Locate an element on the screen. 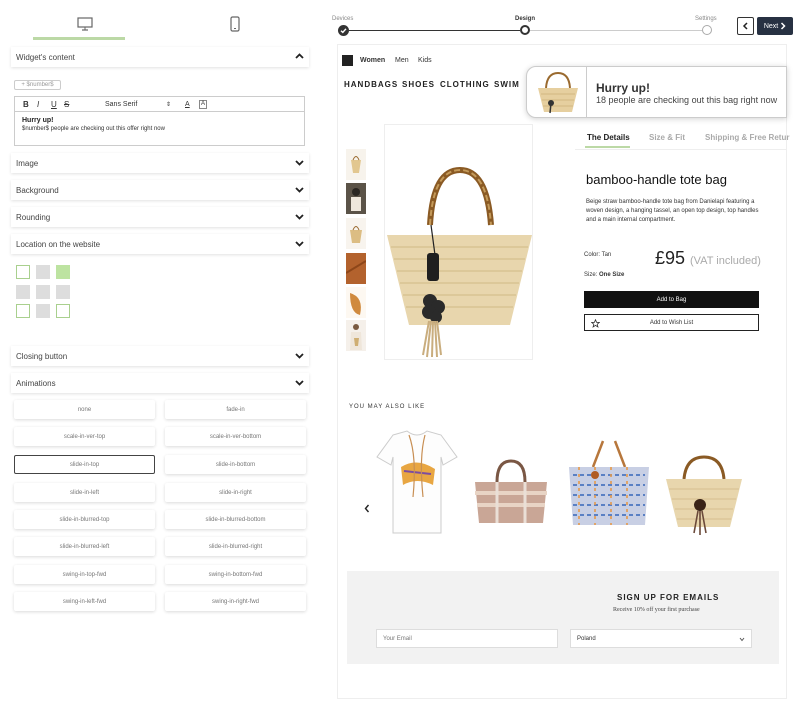  popup-bag-image is located at coordinates (558, 92).